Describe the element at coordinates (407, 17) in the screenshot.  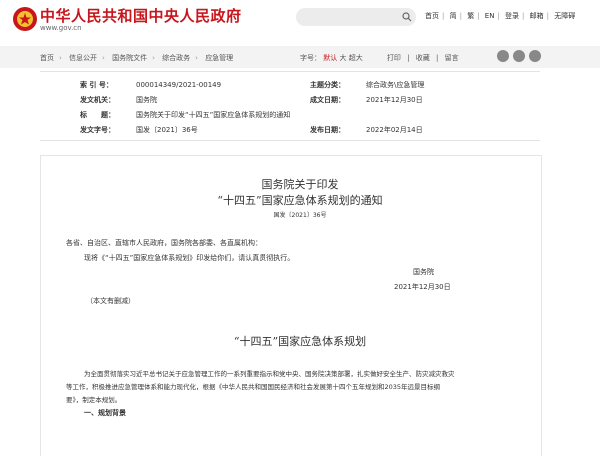
I see `search-icon` at that location.